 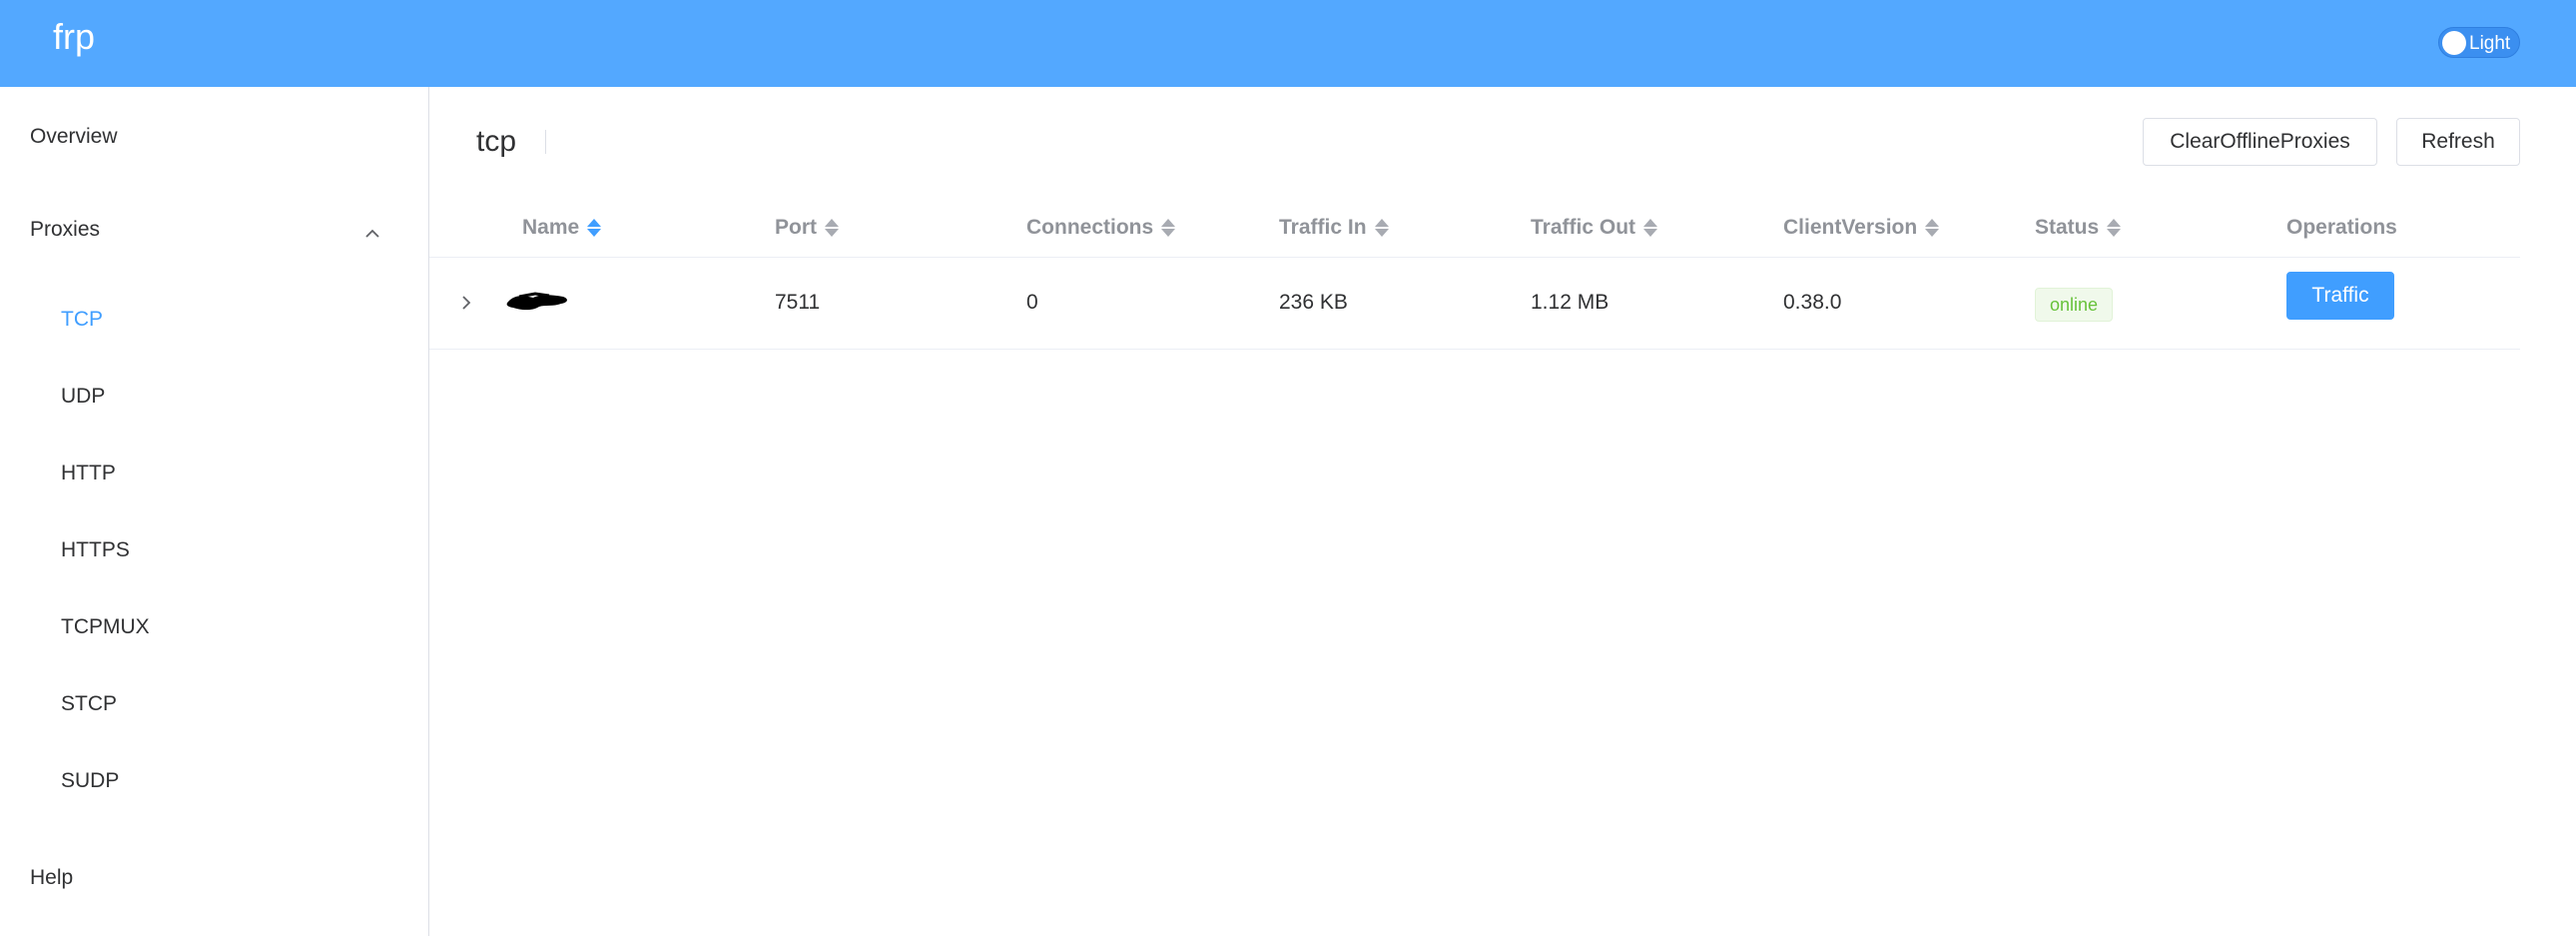 I want to click on sidebar-item-udp: UDP, so click(x=83, y=397).